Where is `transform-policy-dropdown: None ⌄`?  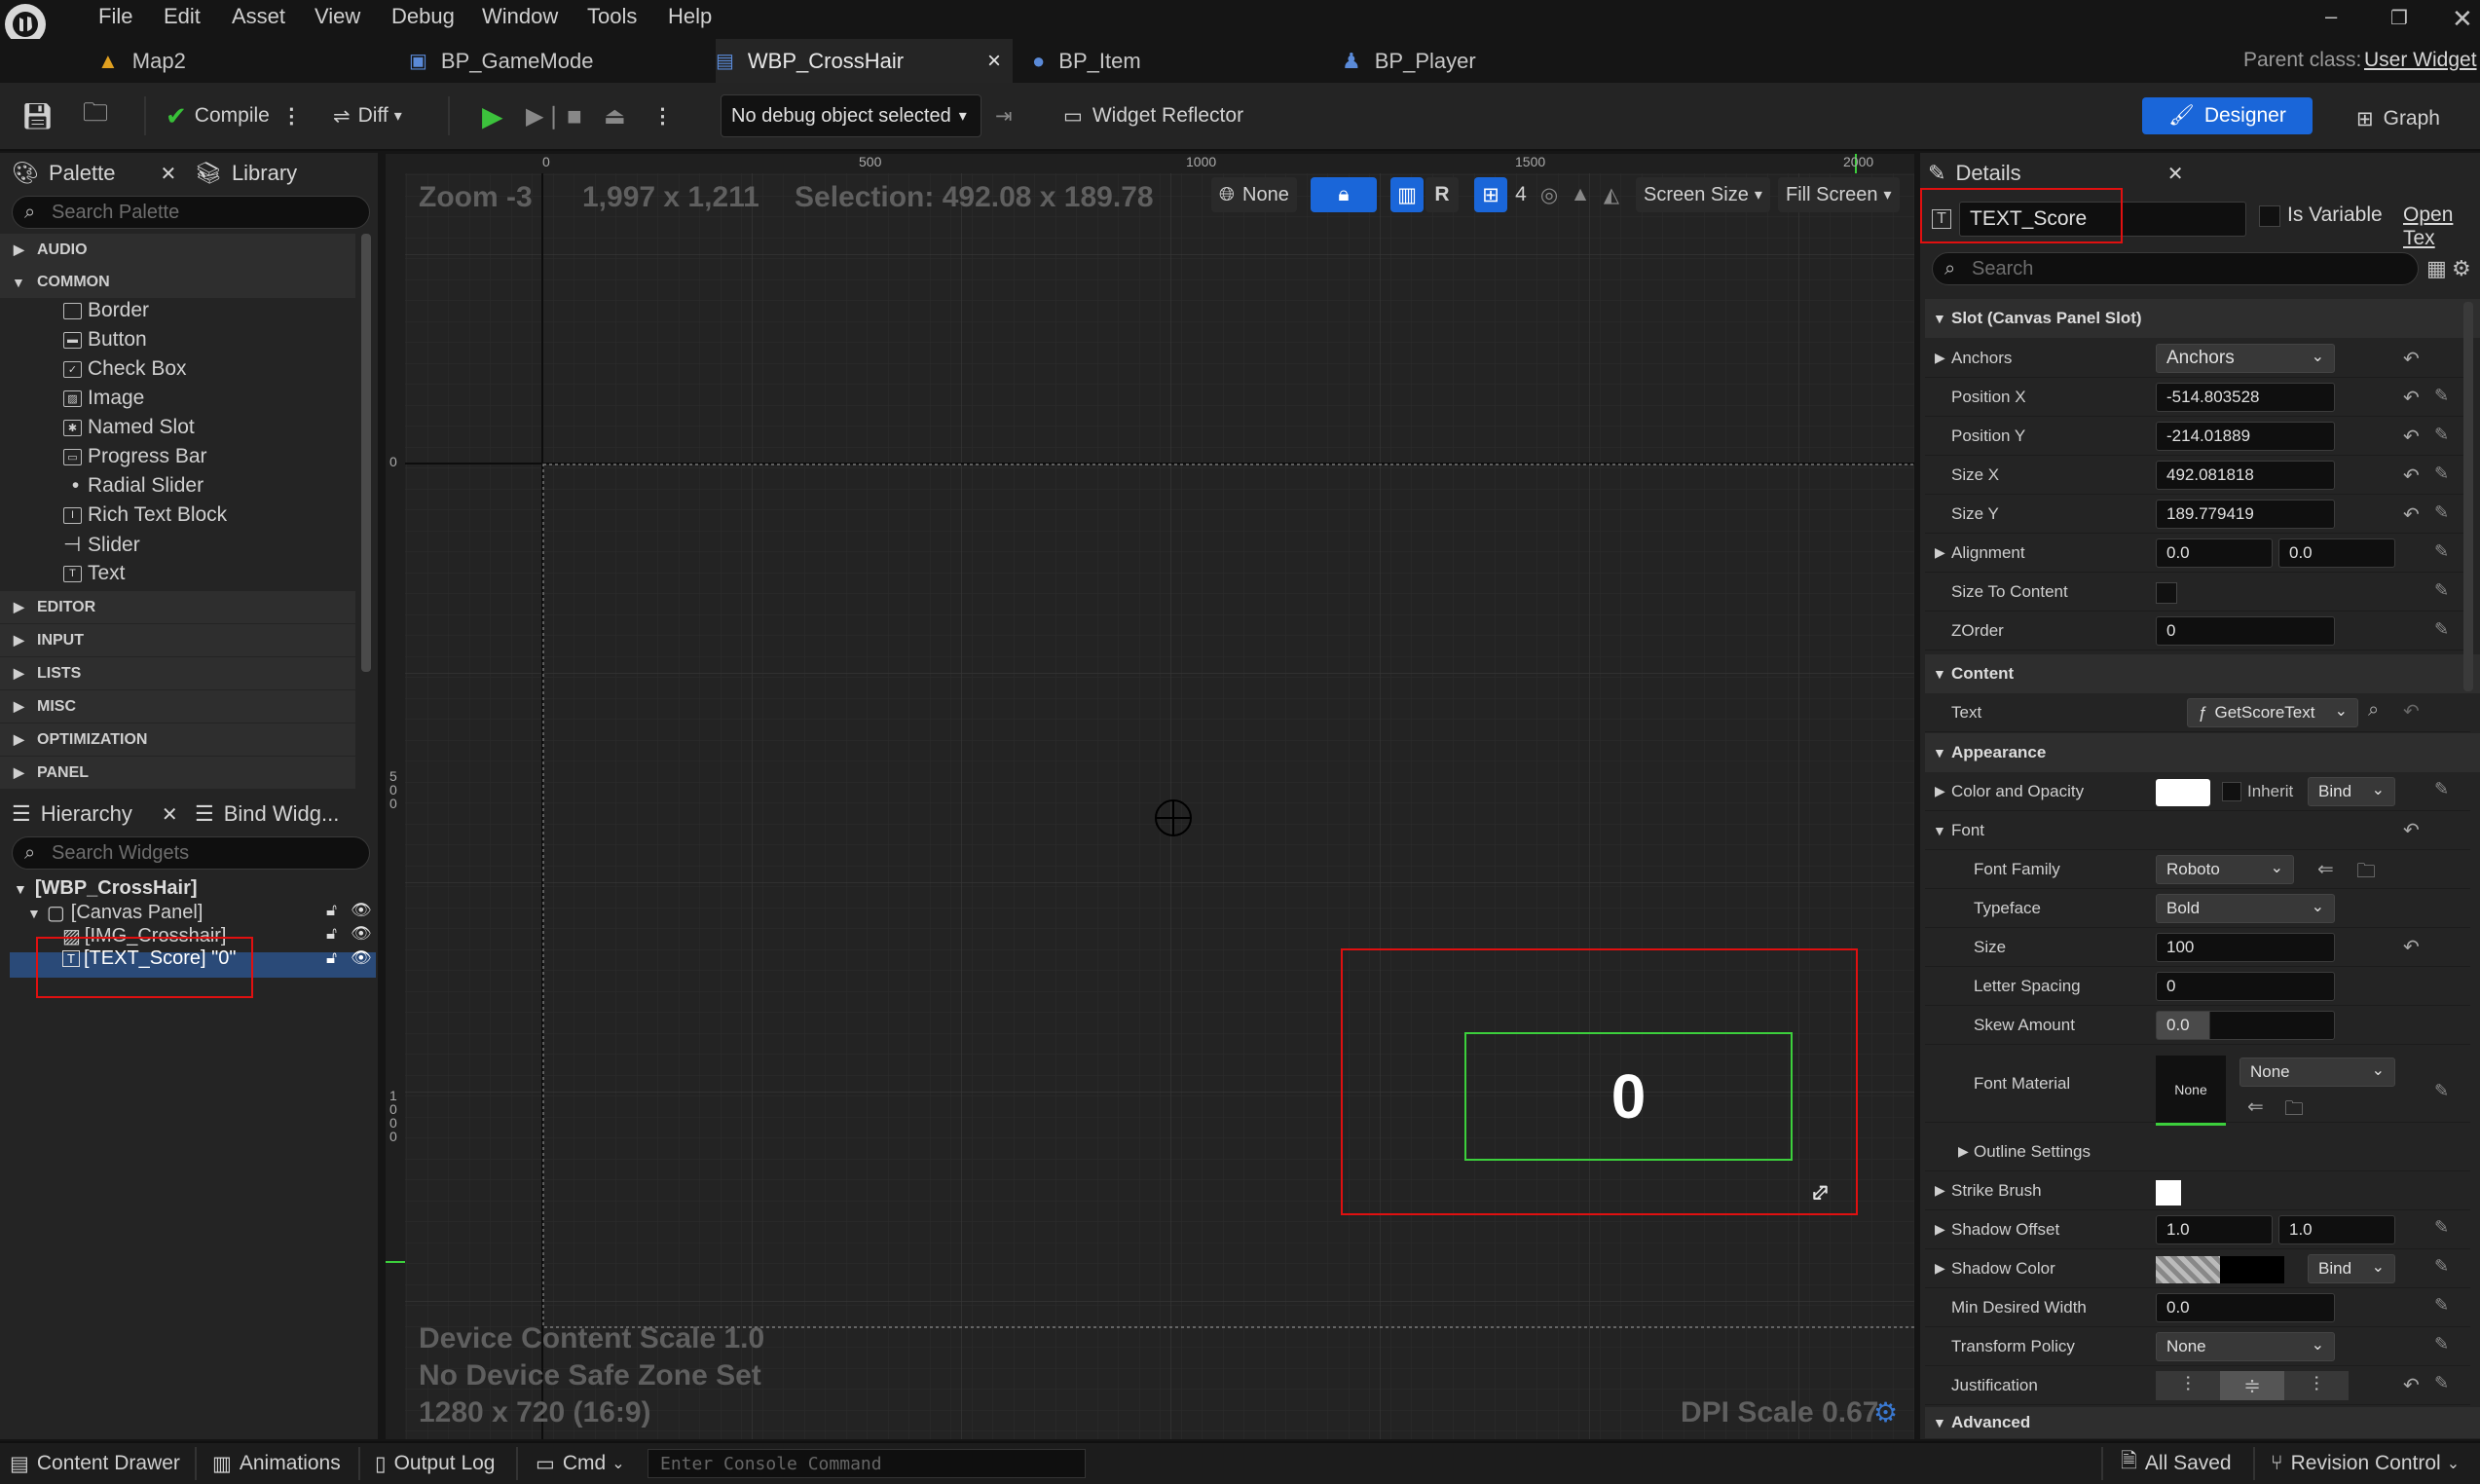 transform-policy-dropdown: None ⌄ is located at coordinates (2246, 1346).